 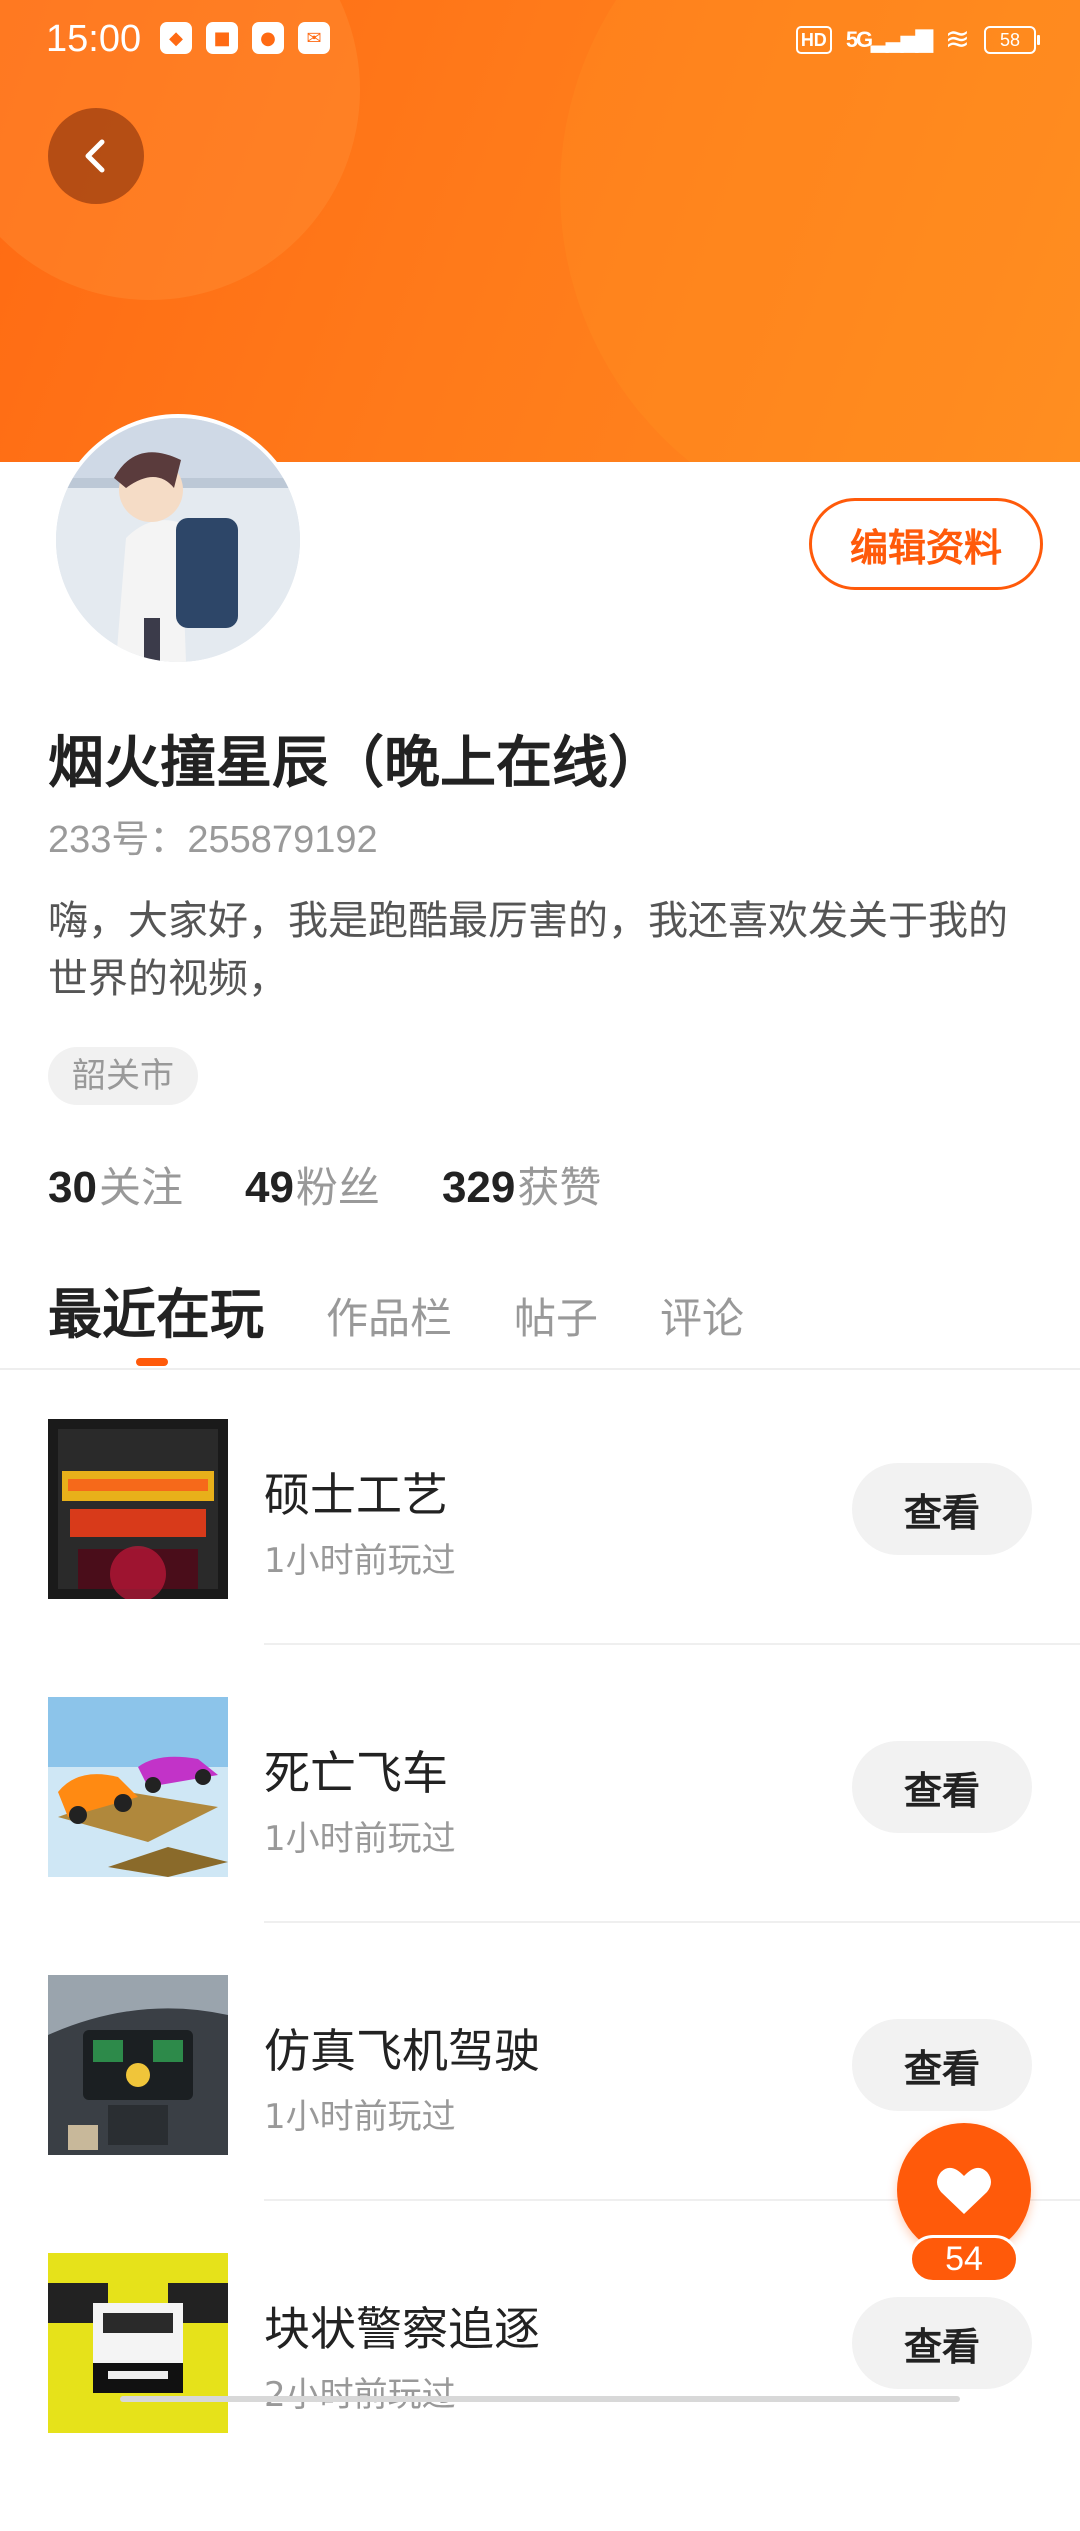 I want to click on game-title: 块状警察追逐, so click(x=402, y=2329).